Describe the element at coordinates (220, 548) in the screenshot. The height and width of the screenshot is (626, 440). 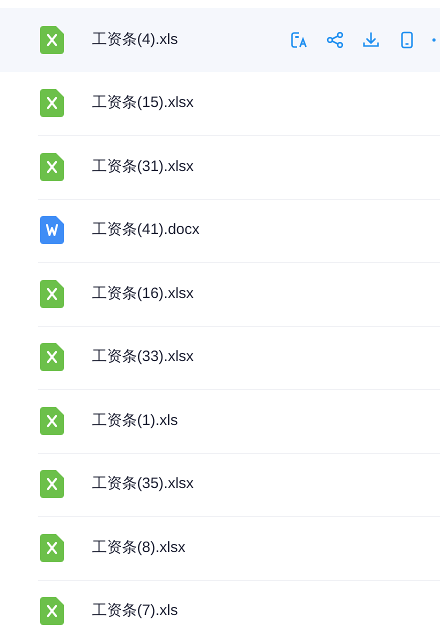
I see `file-row: 工资条(8).xlsx` at that location.